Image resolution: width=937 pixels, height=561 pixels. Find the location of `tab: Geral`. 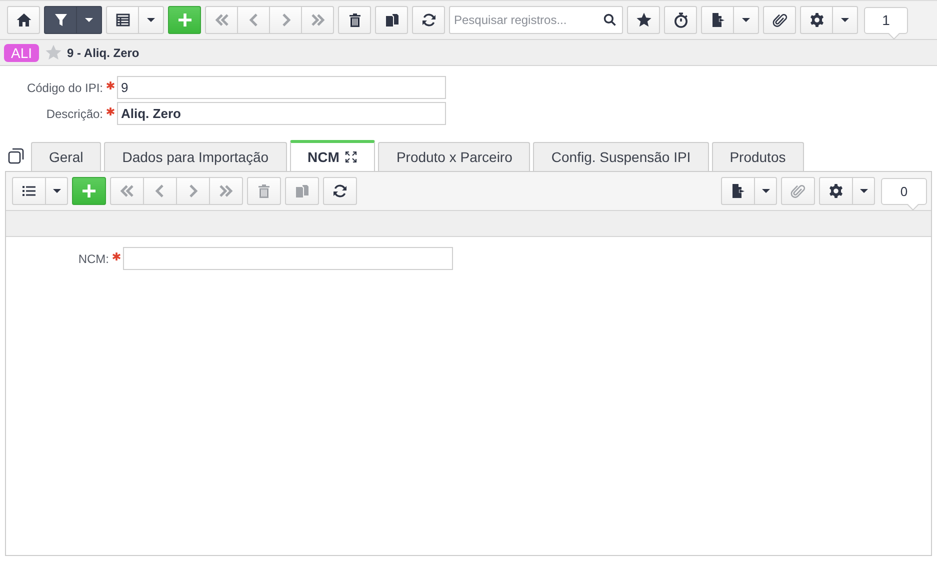

tab: Geral is located at coordinates (66, 156).